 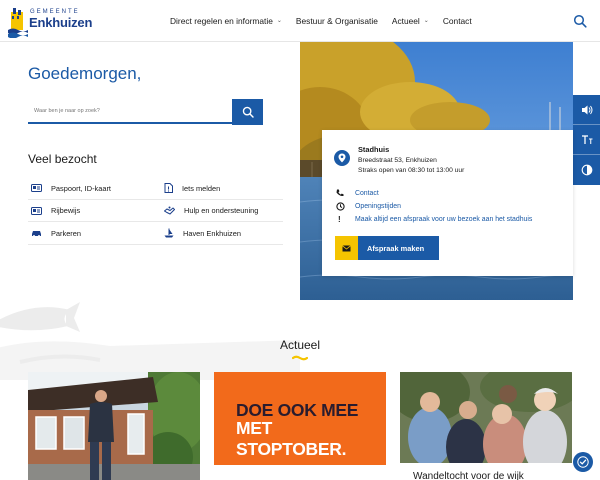 I want to click on search-button, so click(x=247, y=112).